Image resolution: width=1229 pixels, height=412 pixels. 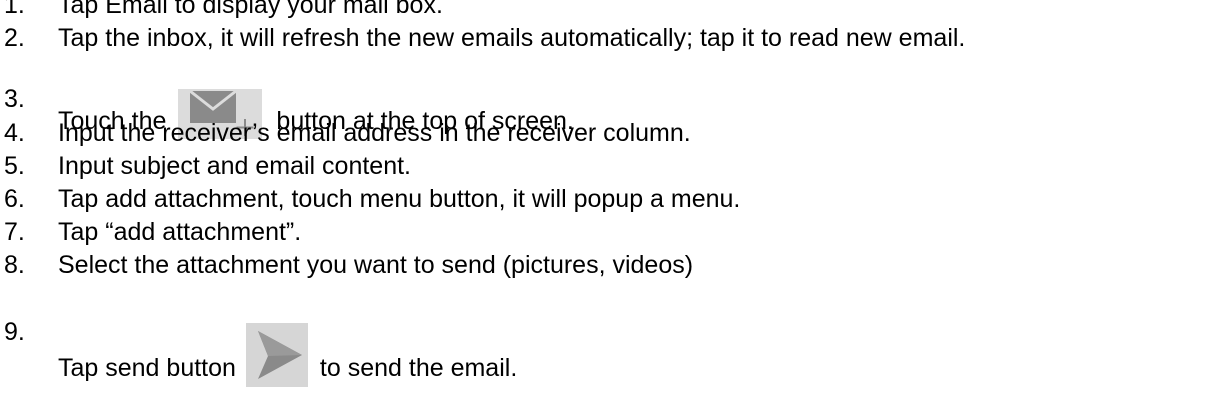 I want to click on step-number: 9., so click(x=14, y=332).